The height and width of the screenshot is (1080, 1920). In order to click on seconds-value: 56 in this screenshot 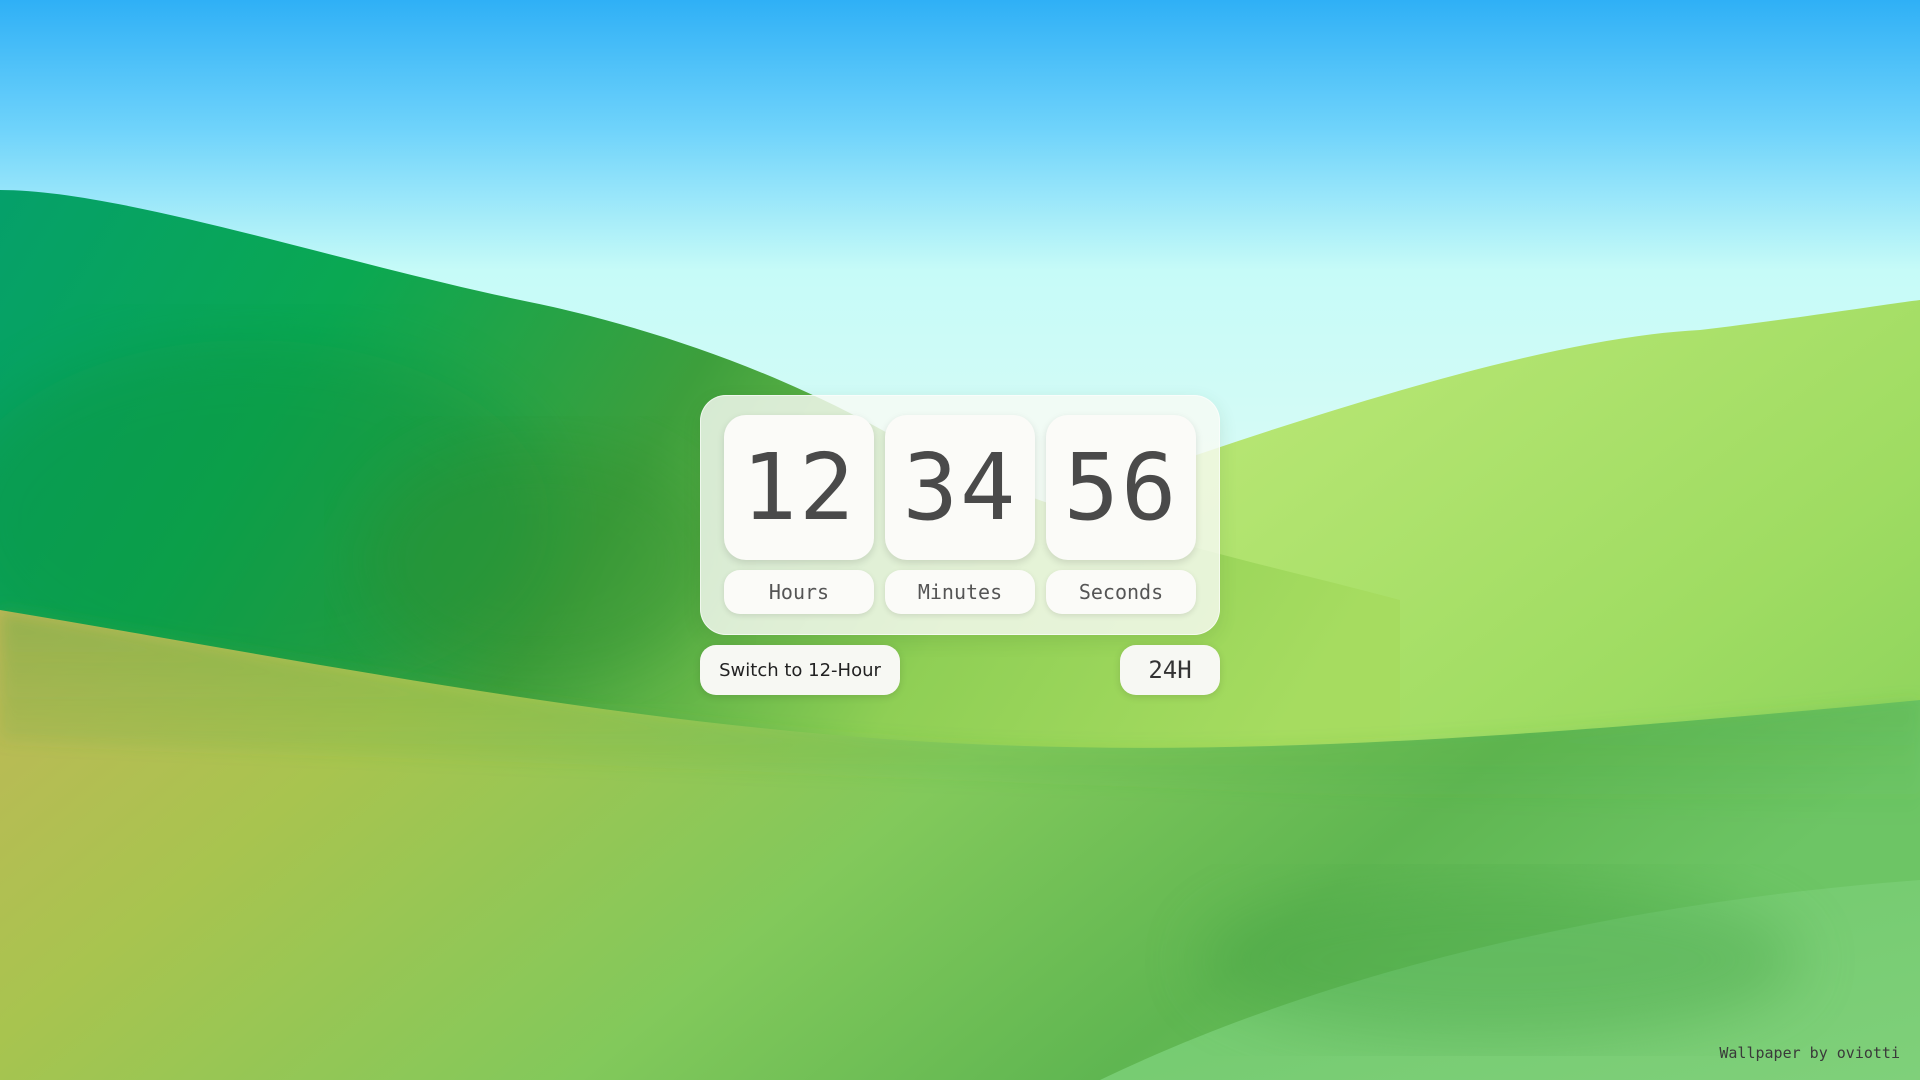, I will do `click(1121, 487)`.